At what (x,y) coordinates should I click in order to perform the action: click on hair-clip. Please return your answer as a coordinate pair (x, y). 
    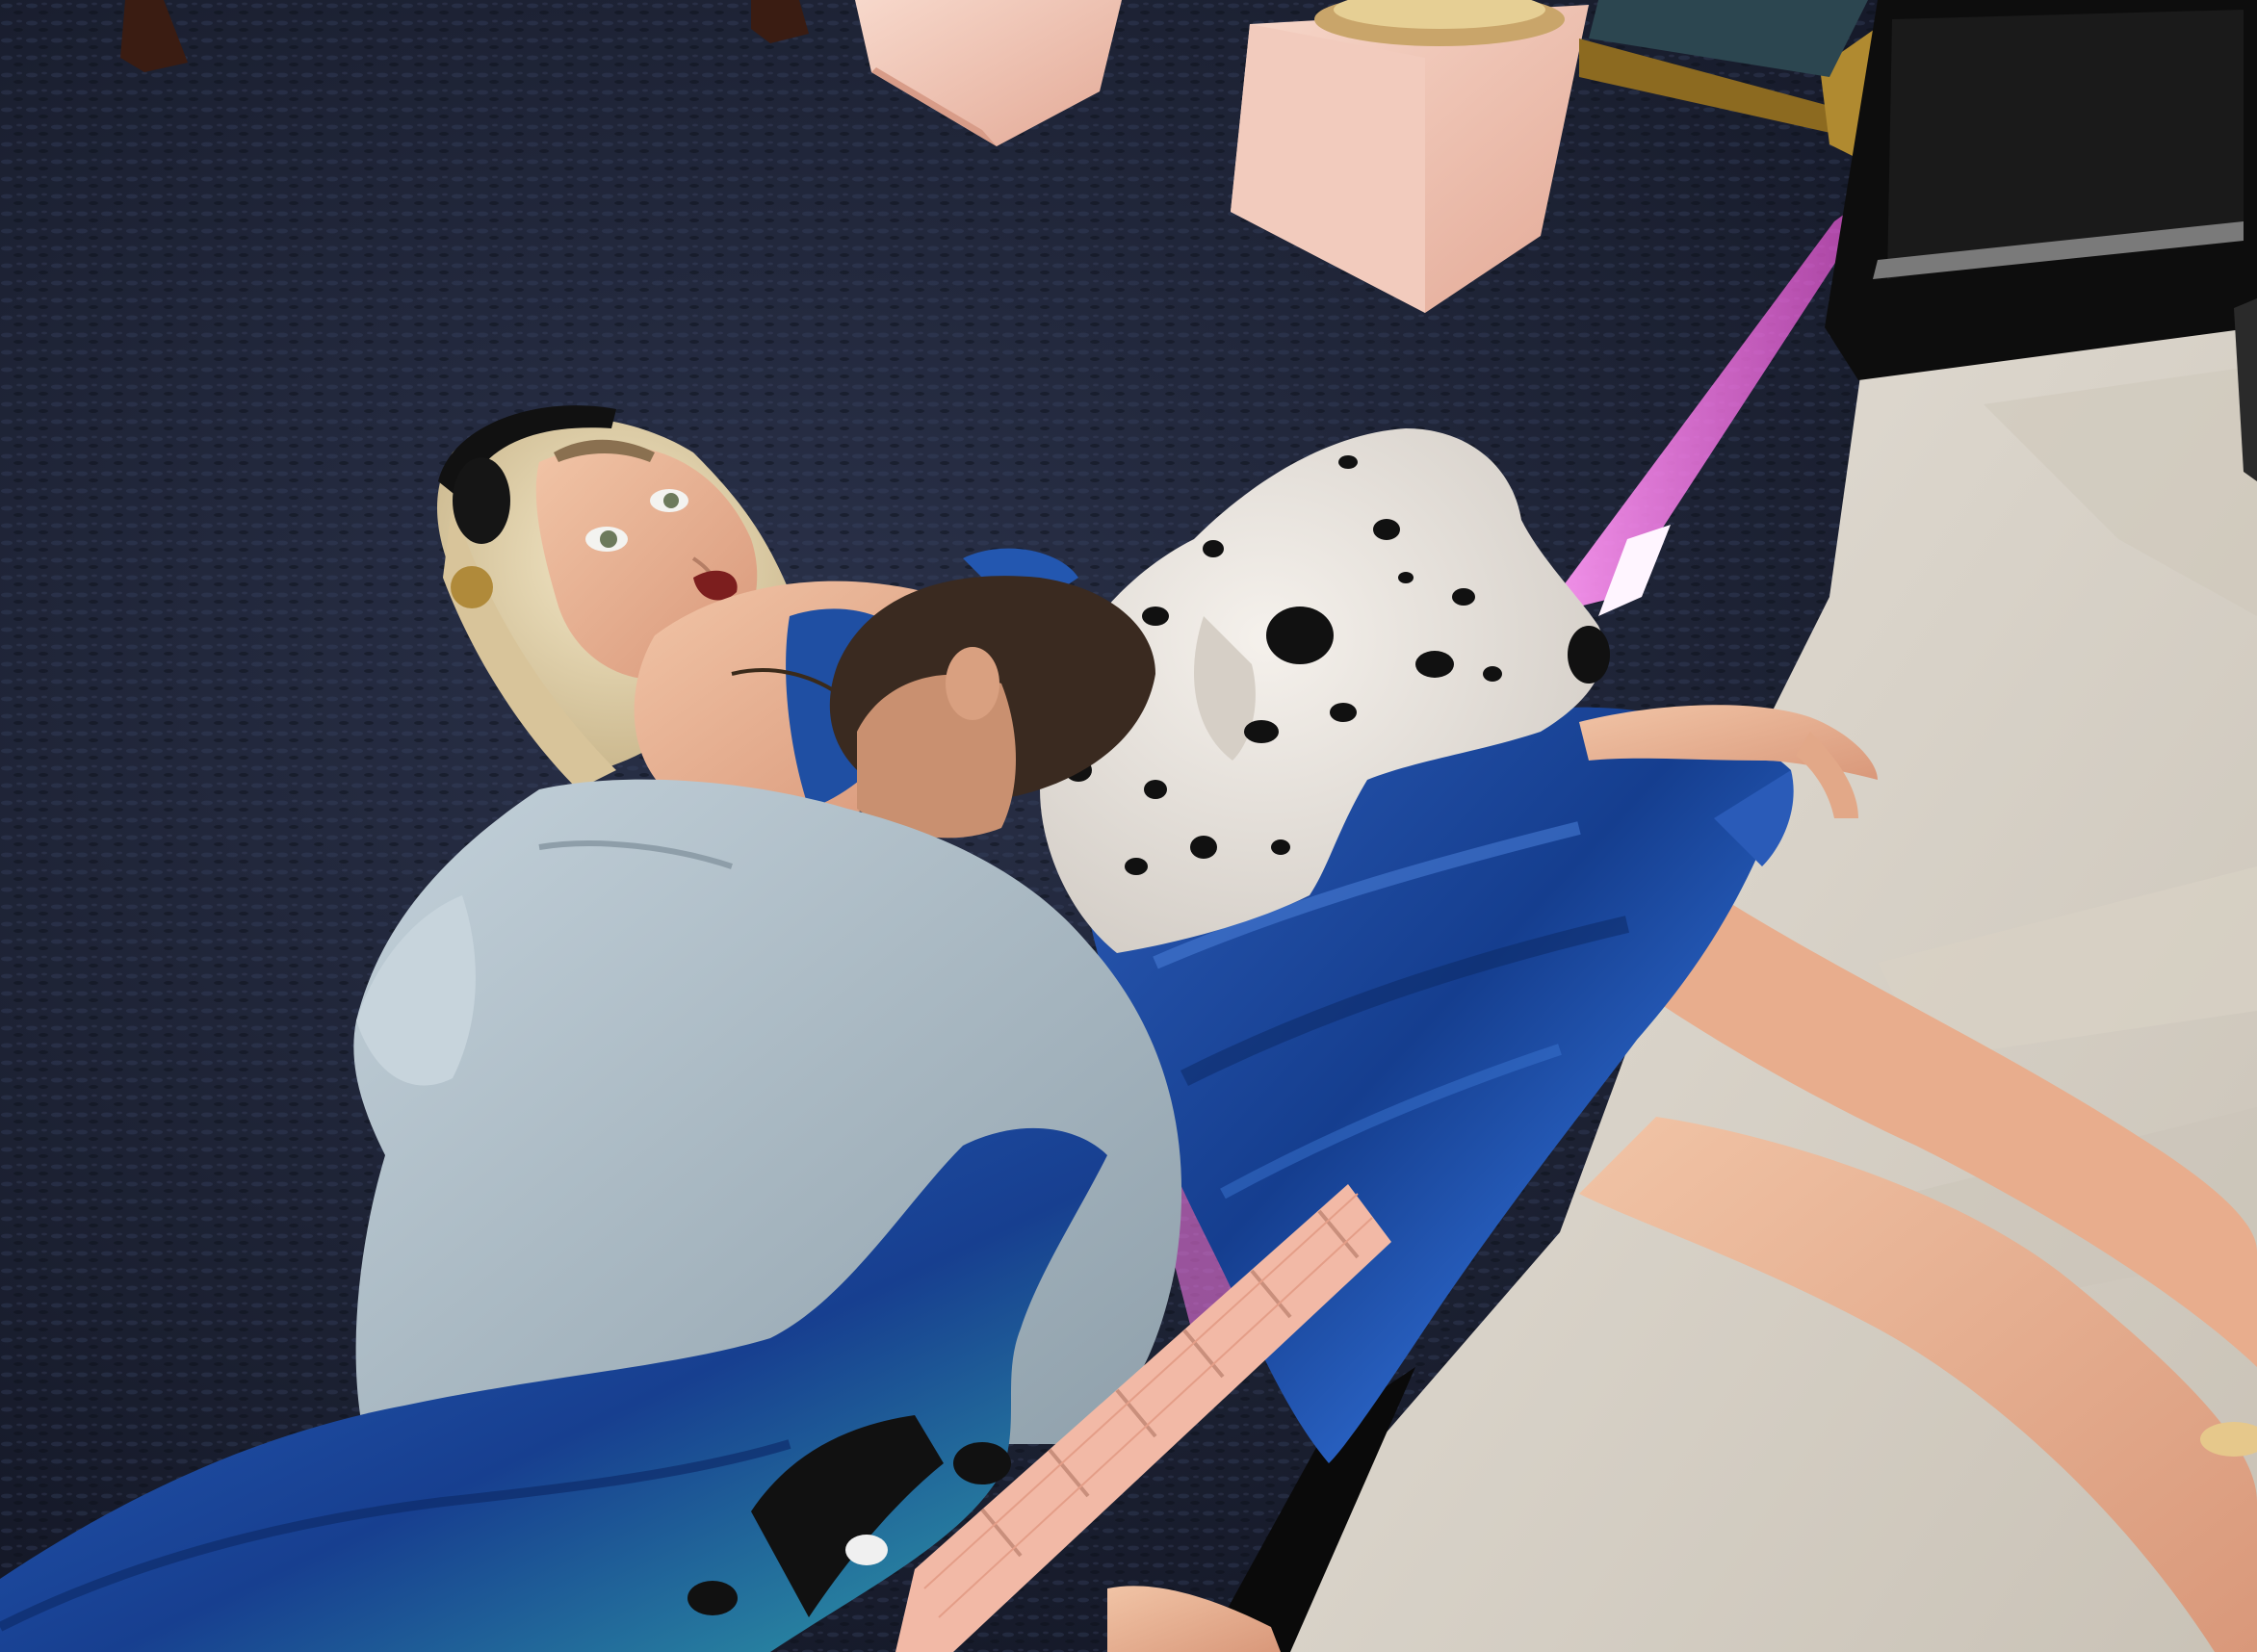
    Looking at the image, I should click on (472, 587).